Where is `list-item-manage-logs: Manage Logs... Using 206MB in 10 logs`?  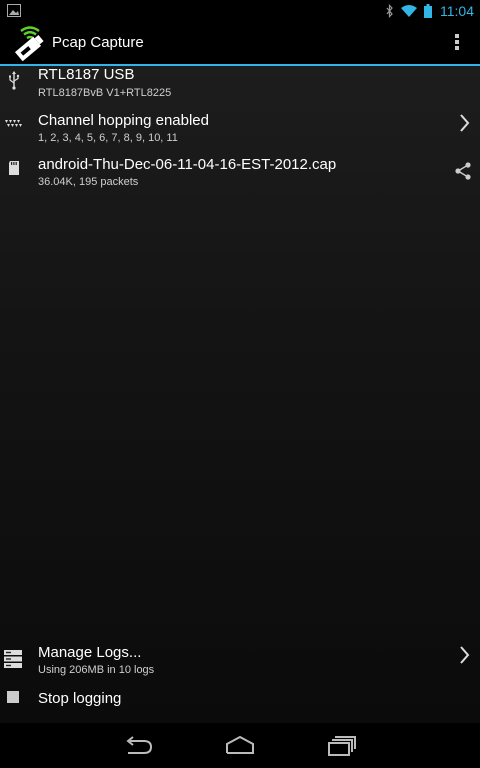 list-item-manage-logs: Manage Logs... Using 206MB in 10 logs is located at coordinates (240, 662).